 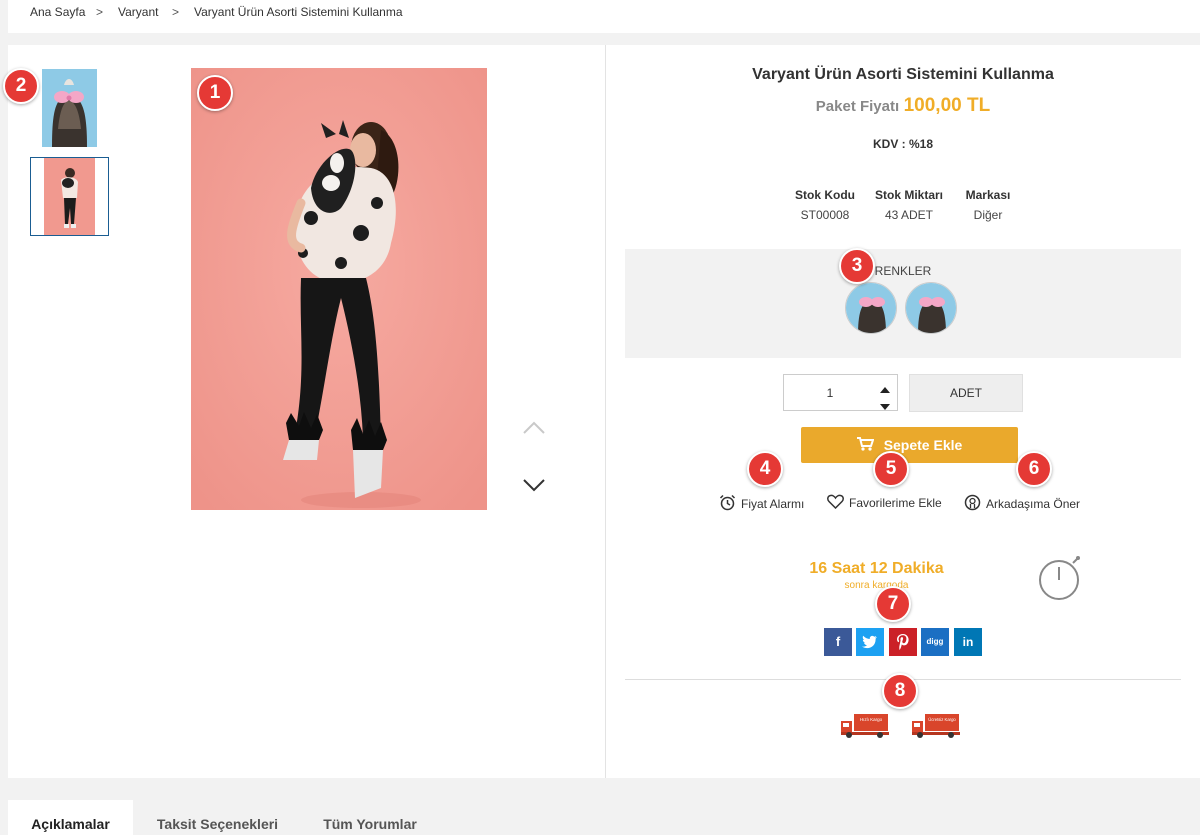 What do you see at coordinates (936, 728) in the screenshot?
I see `free-shipping-badge: Ücretsiz Kargo` at bounding box center [936, 728].